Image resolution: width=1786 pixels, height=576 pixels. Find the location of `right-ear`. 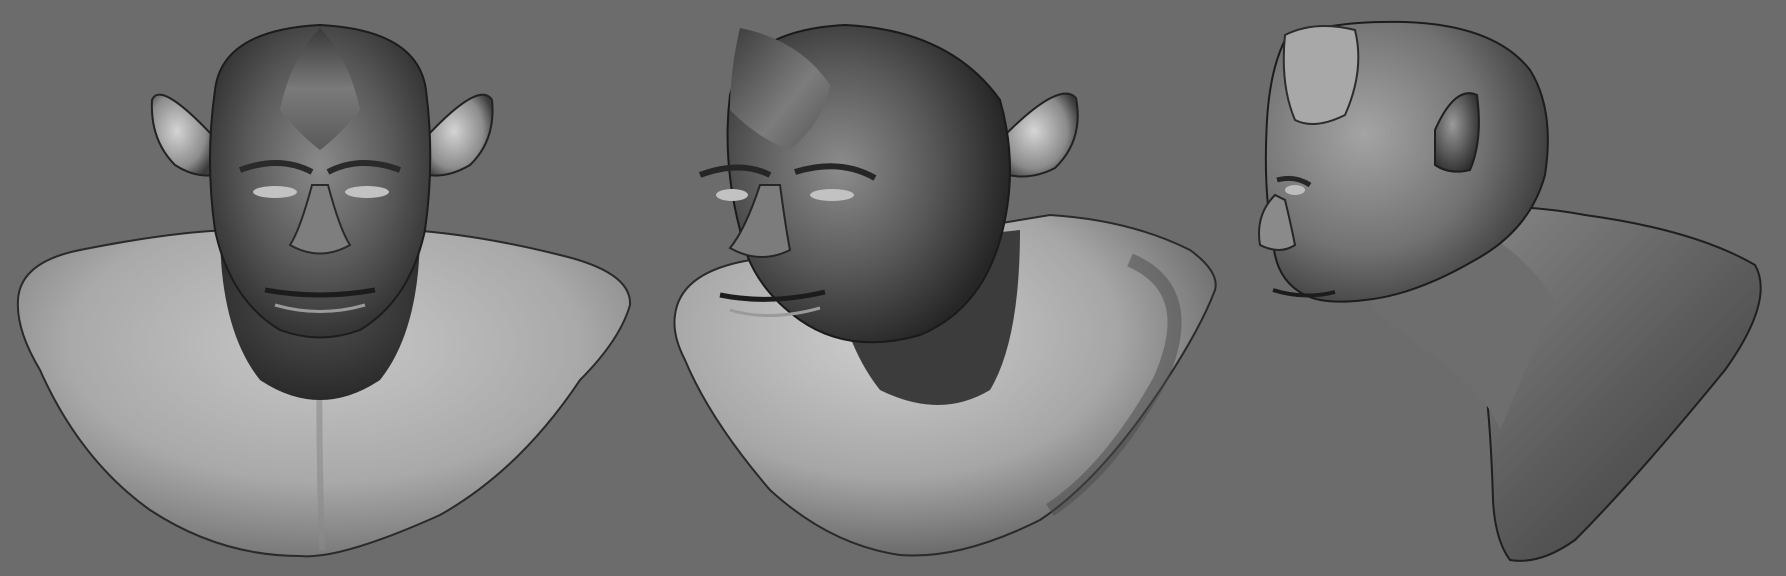

right-ear is located at coordinates (460, 135).